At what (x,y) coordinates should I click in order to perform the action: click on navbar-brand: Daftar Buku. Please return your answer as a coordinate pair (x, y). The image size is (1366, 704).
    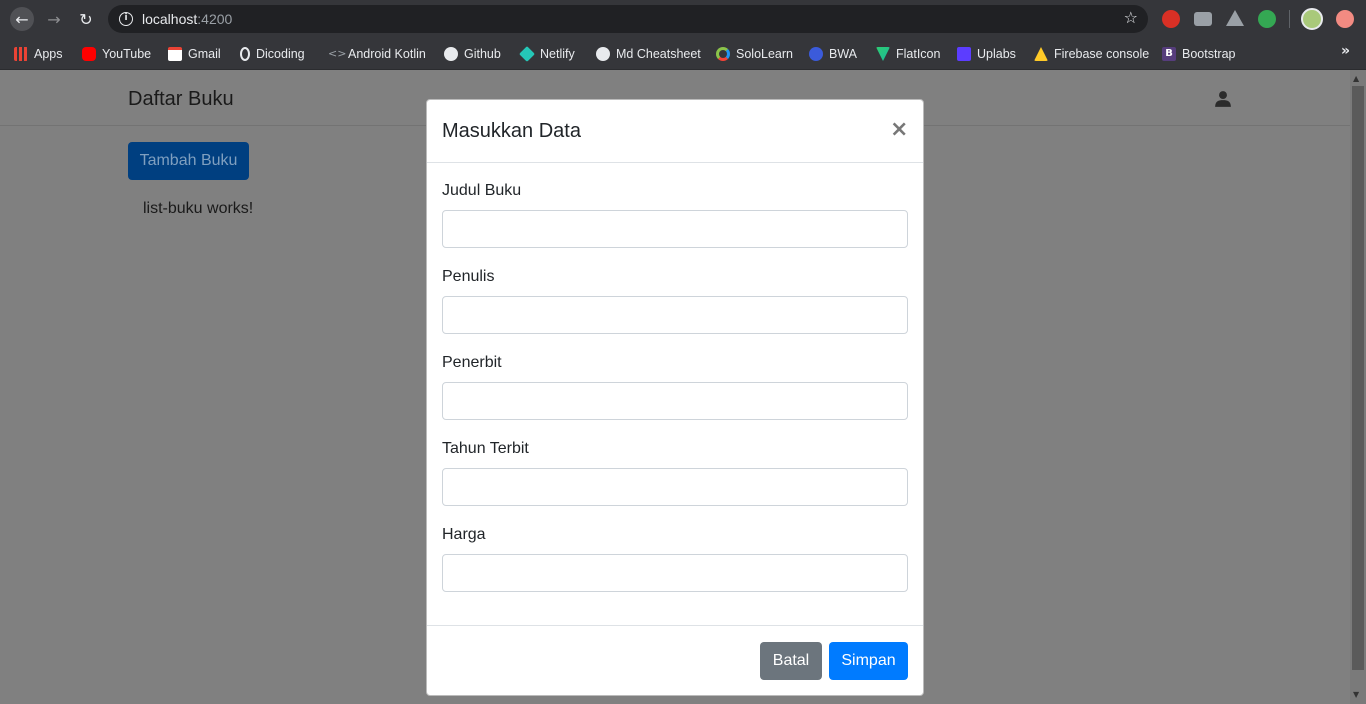
    Looking at the image, I should click on (181, 99).